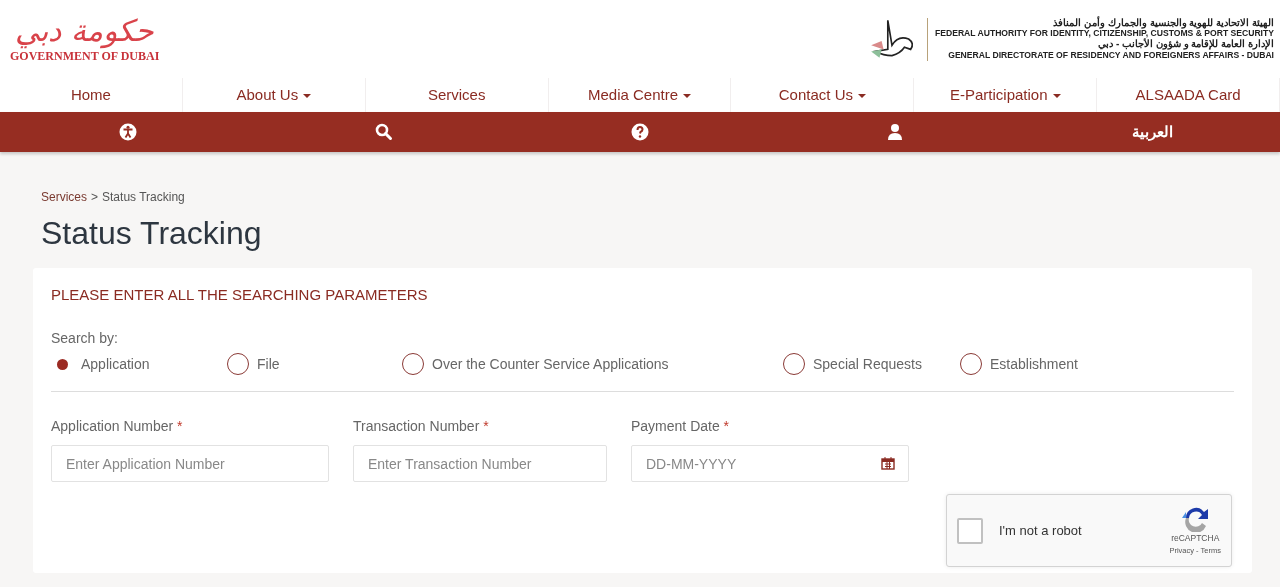 The image size is (1280, 587). What do you see at coordinates (85, 339) in the screenshot?
I see `search-by-label: Search by:` at bounding box center [85, 339].